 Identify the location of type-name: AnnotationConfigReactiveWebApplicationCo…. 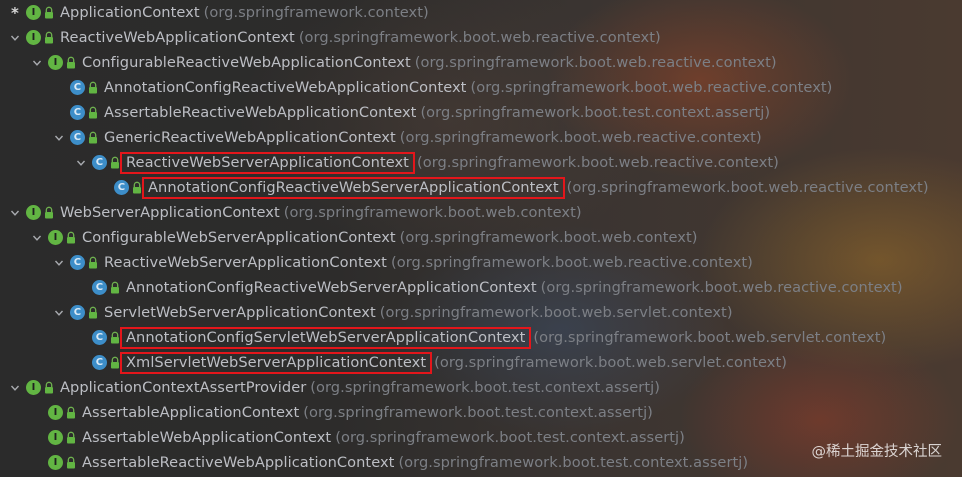
(285, 87).